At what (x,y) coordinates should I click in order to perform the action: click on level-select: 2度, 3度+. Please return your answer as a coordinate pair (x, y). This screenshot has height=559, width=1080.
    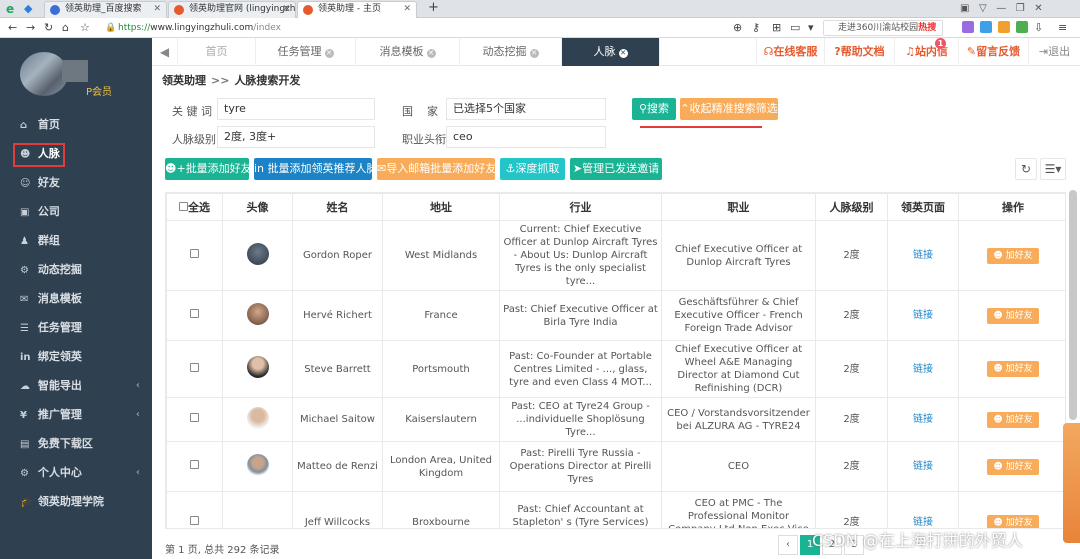
    Looking at the image, I should click on (296, 137).